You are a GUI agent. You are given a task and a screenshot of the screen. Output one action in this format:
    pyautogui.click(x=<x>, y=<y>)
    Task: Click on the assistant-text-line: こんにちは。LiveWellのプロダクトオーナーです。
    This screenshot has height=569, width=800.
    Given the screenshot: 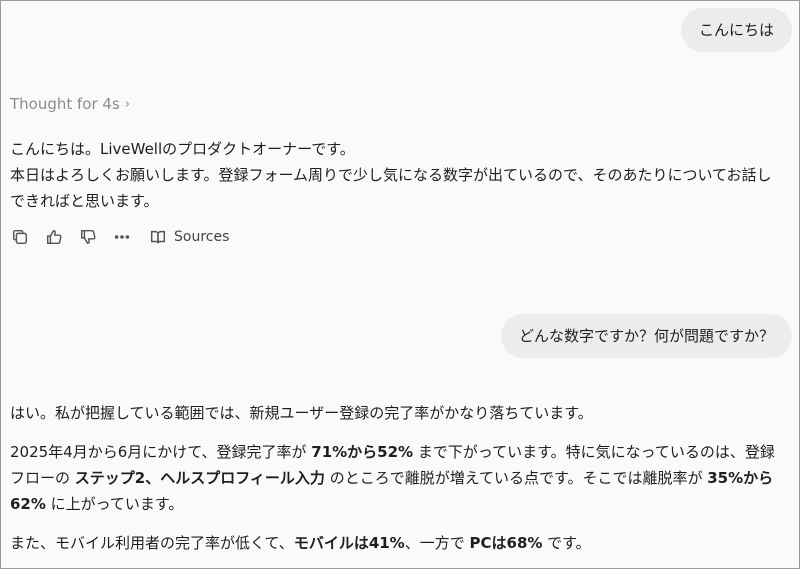 What is the action you would take?
    pyautogui.click(x=182, y=149)
    